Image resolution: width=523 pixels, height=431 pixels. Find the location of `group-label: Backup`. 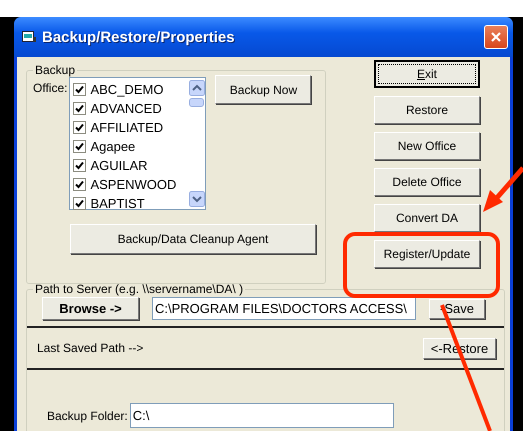

group-label: Backup is located at coordinates (55, 70).